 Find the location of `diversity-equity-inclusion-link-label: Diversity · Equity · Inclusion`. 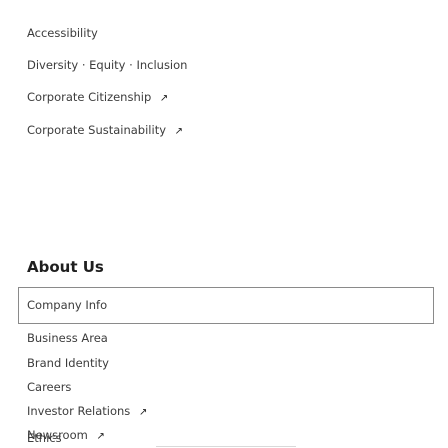

diversity-equity-inclusion-link-label: Diversity · Equity · Inclusion is located at coordinates (107, 65).